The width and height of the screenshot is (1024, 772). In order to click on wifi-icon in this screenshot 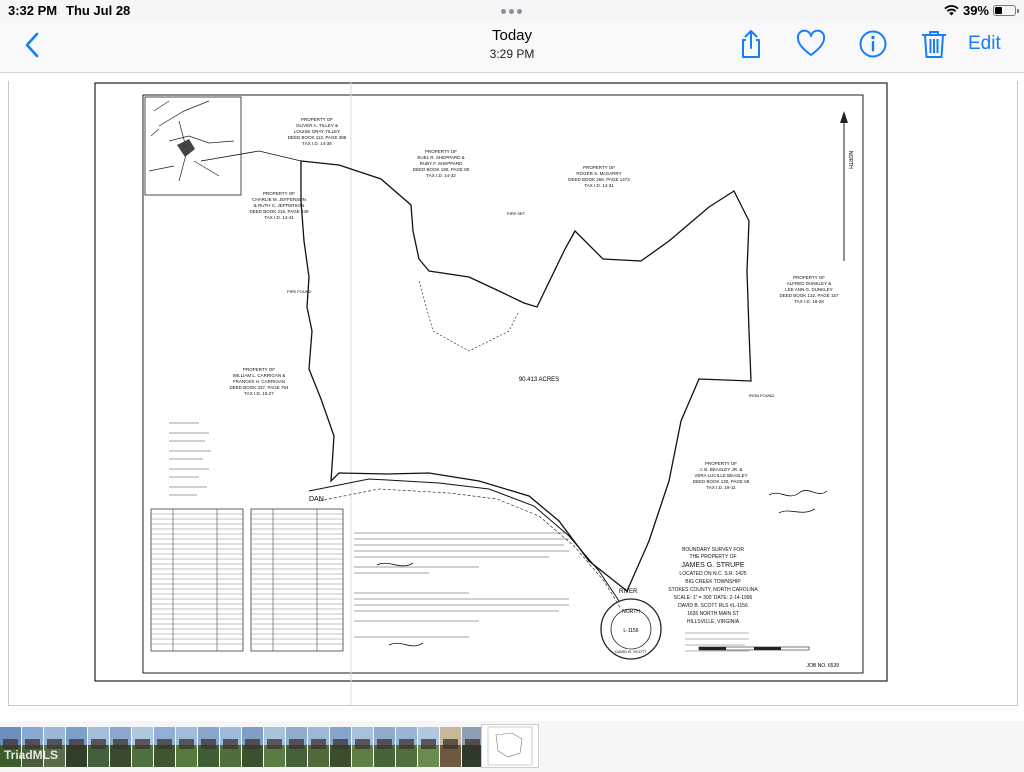, I will do `click(951, 10)`.